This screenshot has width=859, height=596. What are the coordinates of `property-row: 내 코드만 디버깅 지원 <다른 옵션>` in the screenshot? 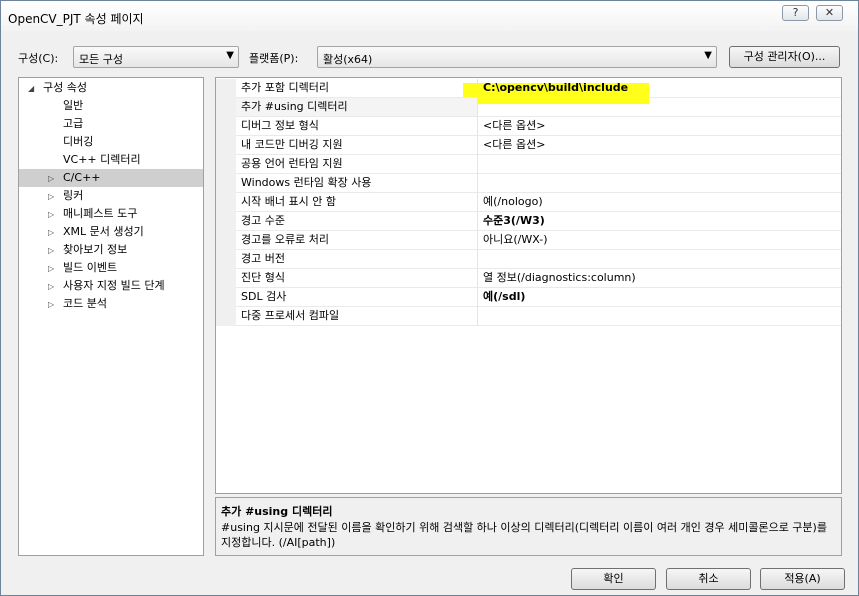 It's located at (528, 145).